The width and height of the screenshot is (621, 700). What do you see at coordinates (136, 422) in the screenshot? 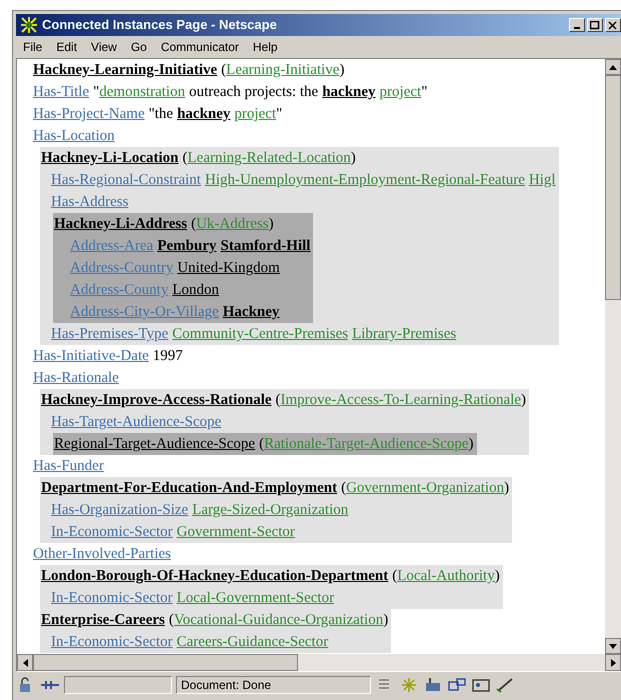
I see `property-link: Has-Target-Audience-Scope` at bounding box center [136, 422].